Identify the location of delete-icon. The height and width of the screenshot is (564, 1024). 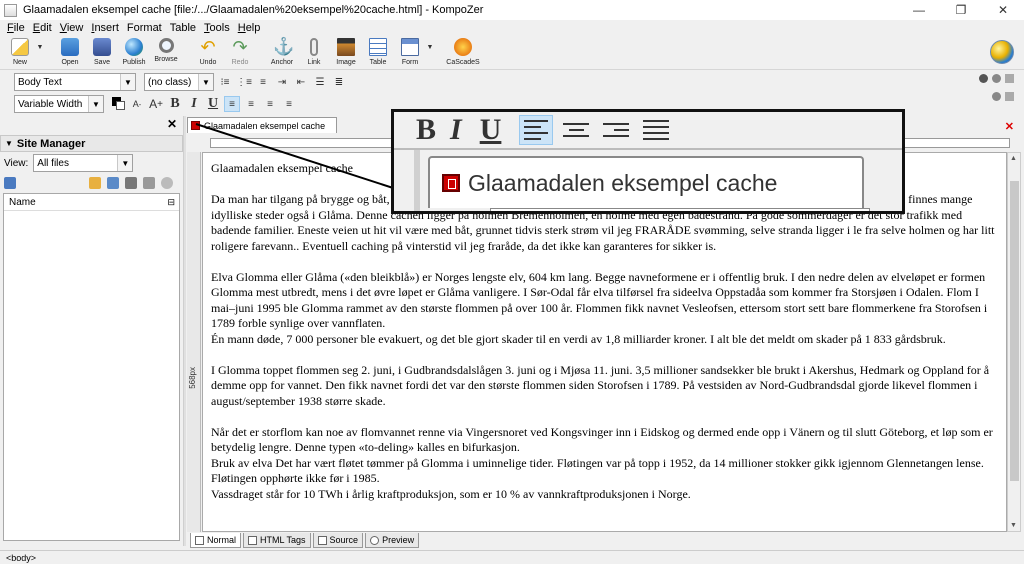
(149, 183).